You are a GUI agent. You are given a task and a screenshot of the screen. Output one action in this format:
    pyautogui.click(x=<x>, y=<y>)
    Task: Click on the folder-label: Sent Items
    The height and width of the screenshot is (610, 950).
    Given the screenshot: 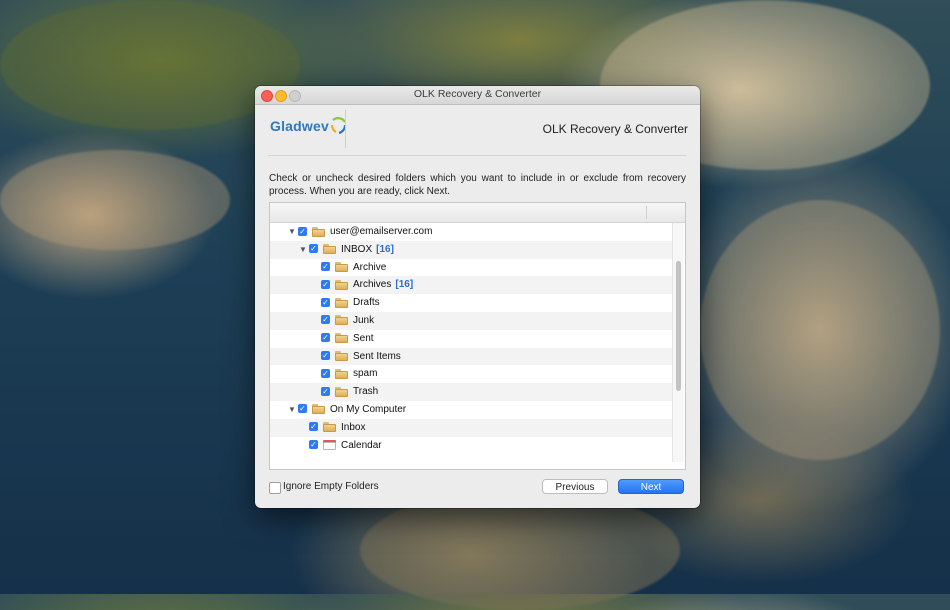 What is the action you would take?
    pyautogui.click(x=377, y=356)
    